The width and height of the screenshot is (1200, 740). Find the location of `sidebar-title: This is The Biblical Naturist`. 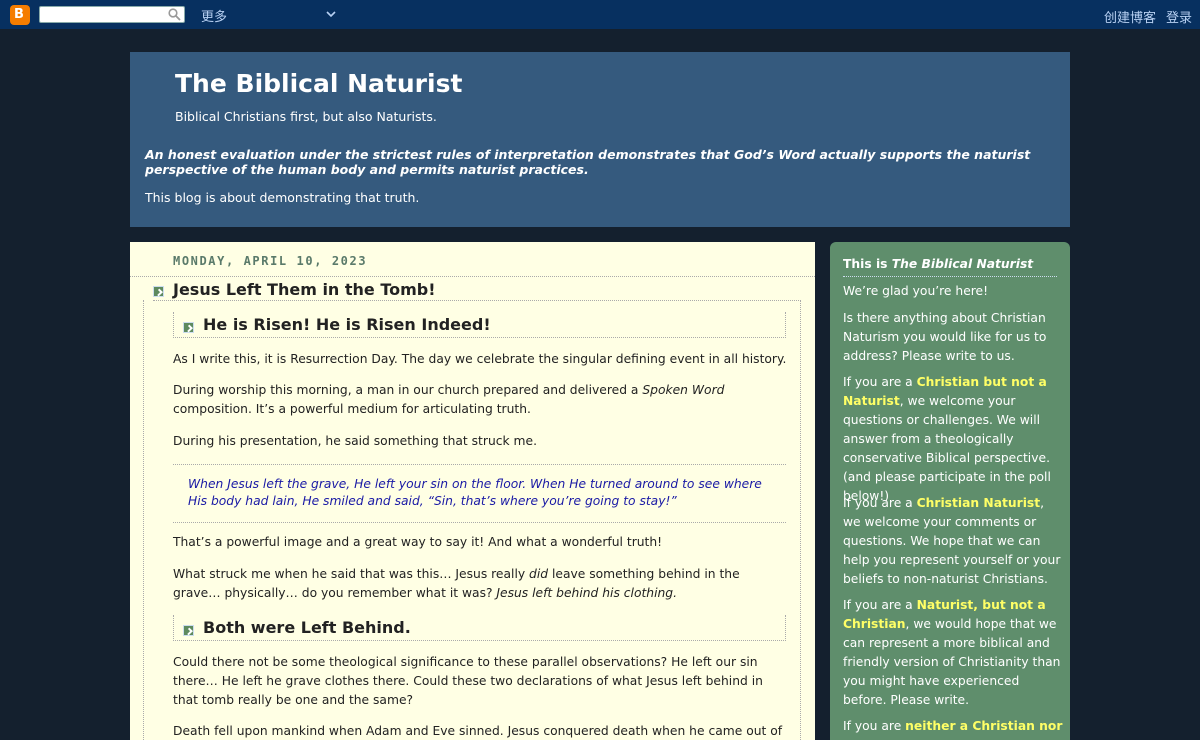

sidebar-title: This is The Biblical Naturist is located at coordinates (938, 264).